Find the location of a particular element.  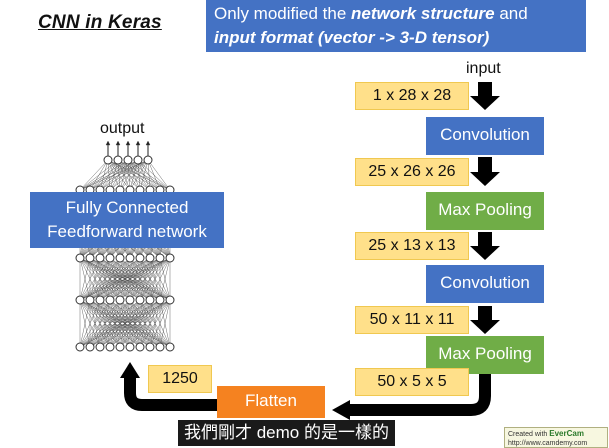

flatten-layer: Flatten is located at coordinates (271, 402).